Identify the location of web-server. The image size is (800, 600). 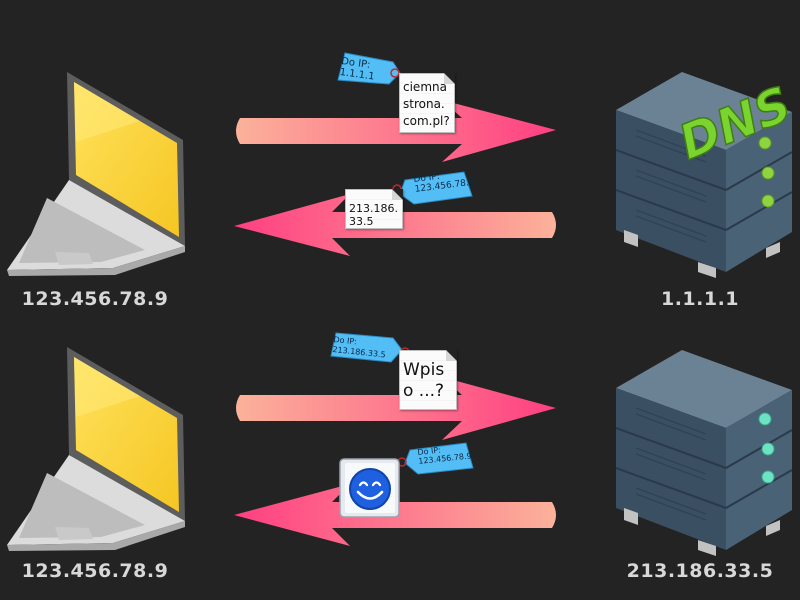
(704, 453).